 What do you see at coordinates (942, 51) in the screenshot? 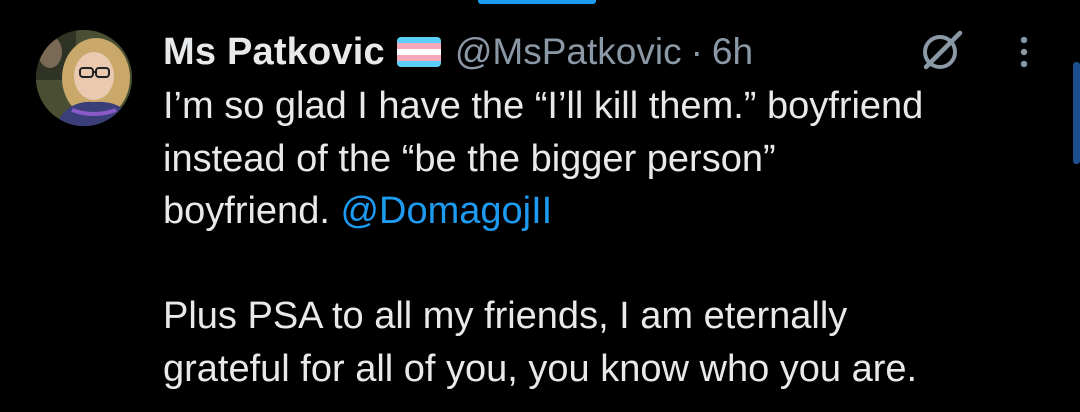
I see `grok-icon` at bounding box center [942, 51].